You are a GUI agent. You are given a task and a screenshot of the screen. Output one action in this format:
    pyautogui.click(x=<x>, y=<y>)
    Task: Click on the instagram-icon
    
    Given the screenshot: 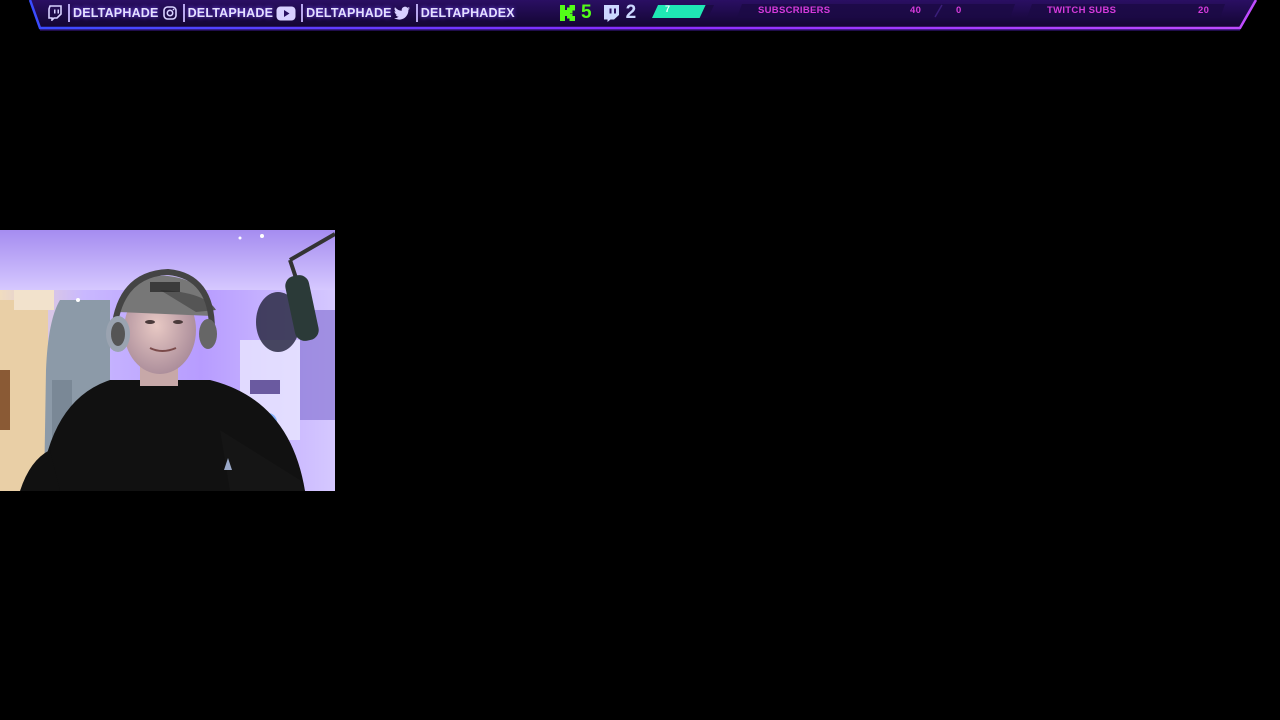 What is the action you would take?
    pyautogui.click(x=170, y=13)
    